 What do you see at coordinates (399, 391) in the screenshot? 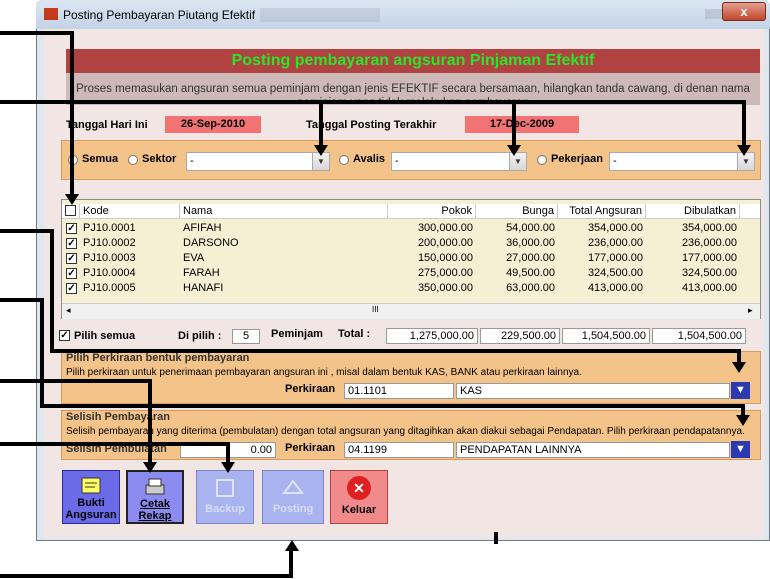
I see `perkiraan-code-field: 01.1101` at bounding box center [399, 391].